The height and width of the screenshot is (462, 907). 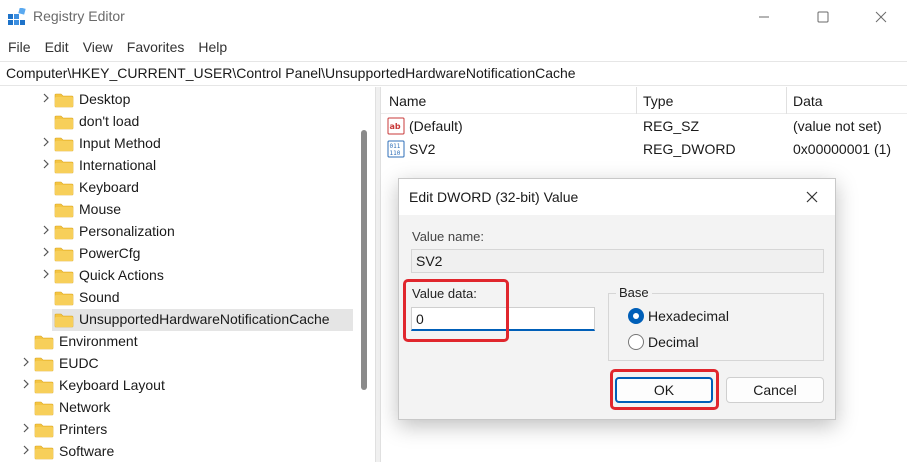 I want to click on tree-item: Environment, so click(x=180, y=342).